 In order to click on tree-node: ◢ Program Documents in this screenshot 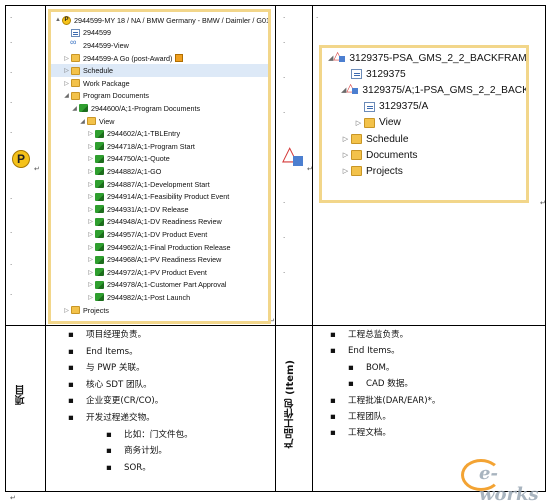, I will do `click(159, 96)`.